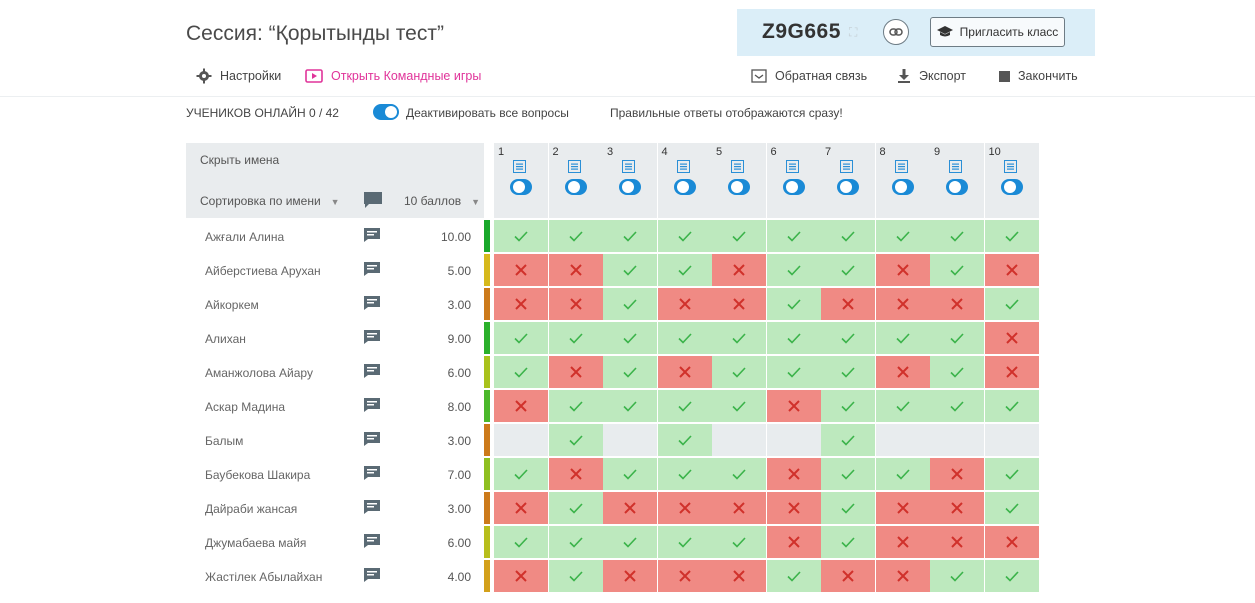  What do you see at coordinates (225, 339) in the screenshot?
I see `student-name: Алихан` at bounding box center [225, 339].